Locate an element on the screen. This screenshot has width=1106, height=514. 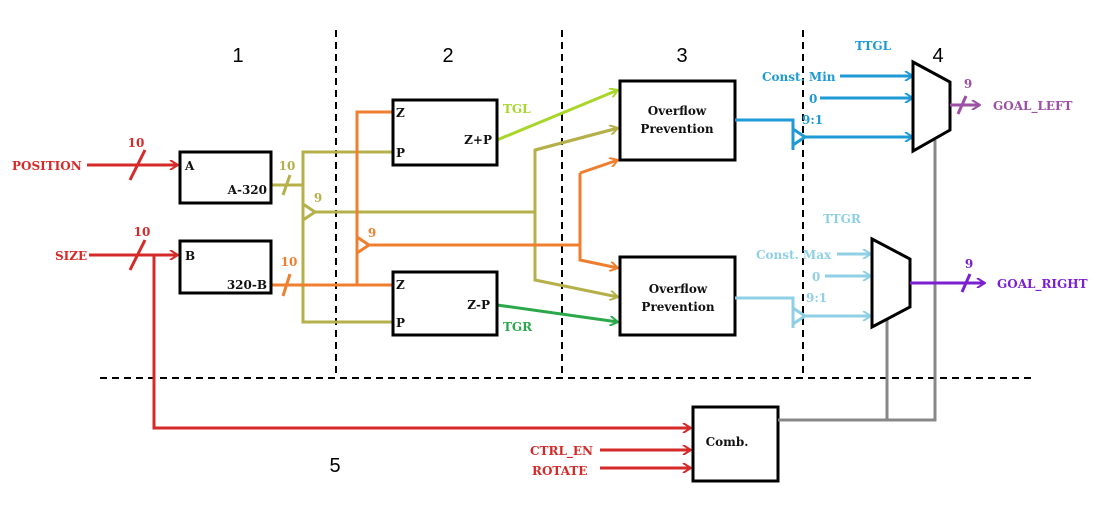
size-width: 10 is located at coordinates (142, 232).